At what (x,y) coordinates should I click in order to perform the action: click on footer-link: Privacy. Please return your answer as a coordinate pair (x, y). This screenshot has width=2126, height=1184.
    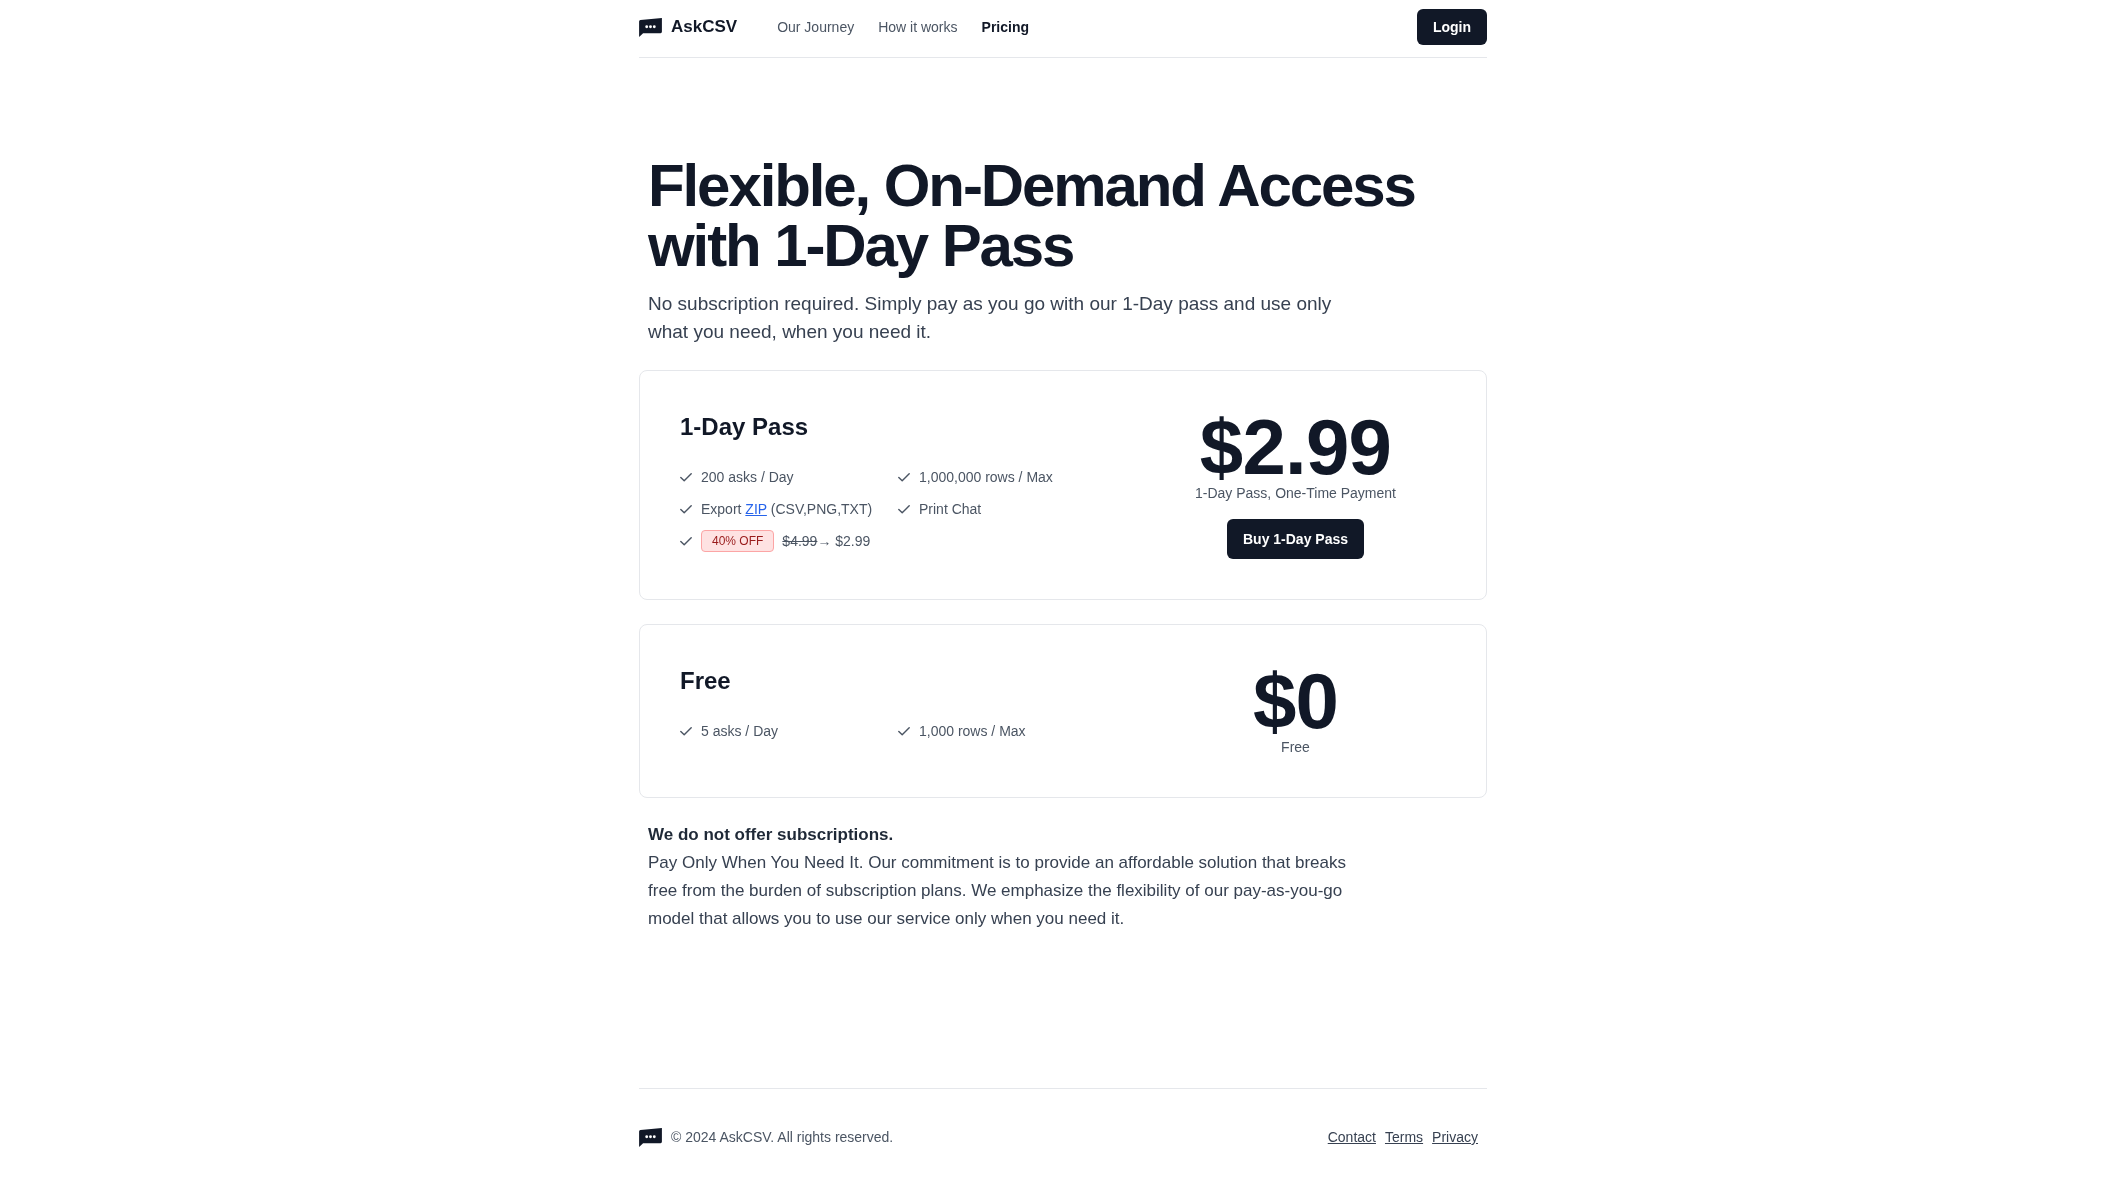
    Looking at the image, I should click on (1455, 1137).